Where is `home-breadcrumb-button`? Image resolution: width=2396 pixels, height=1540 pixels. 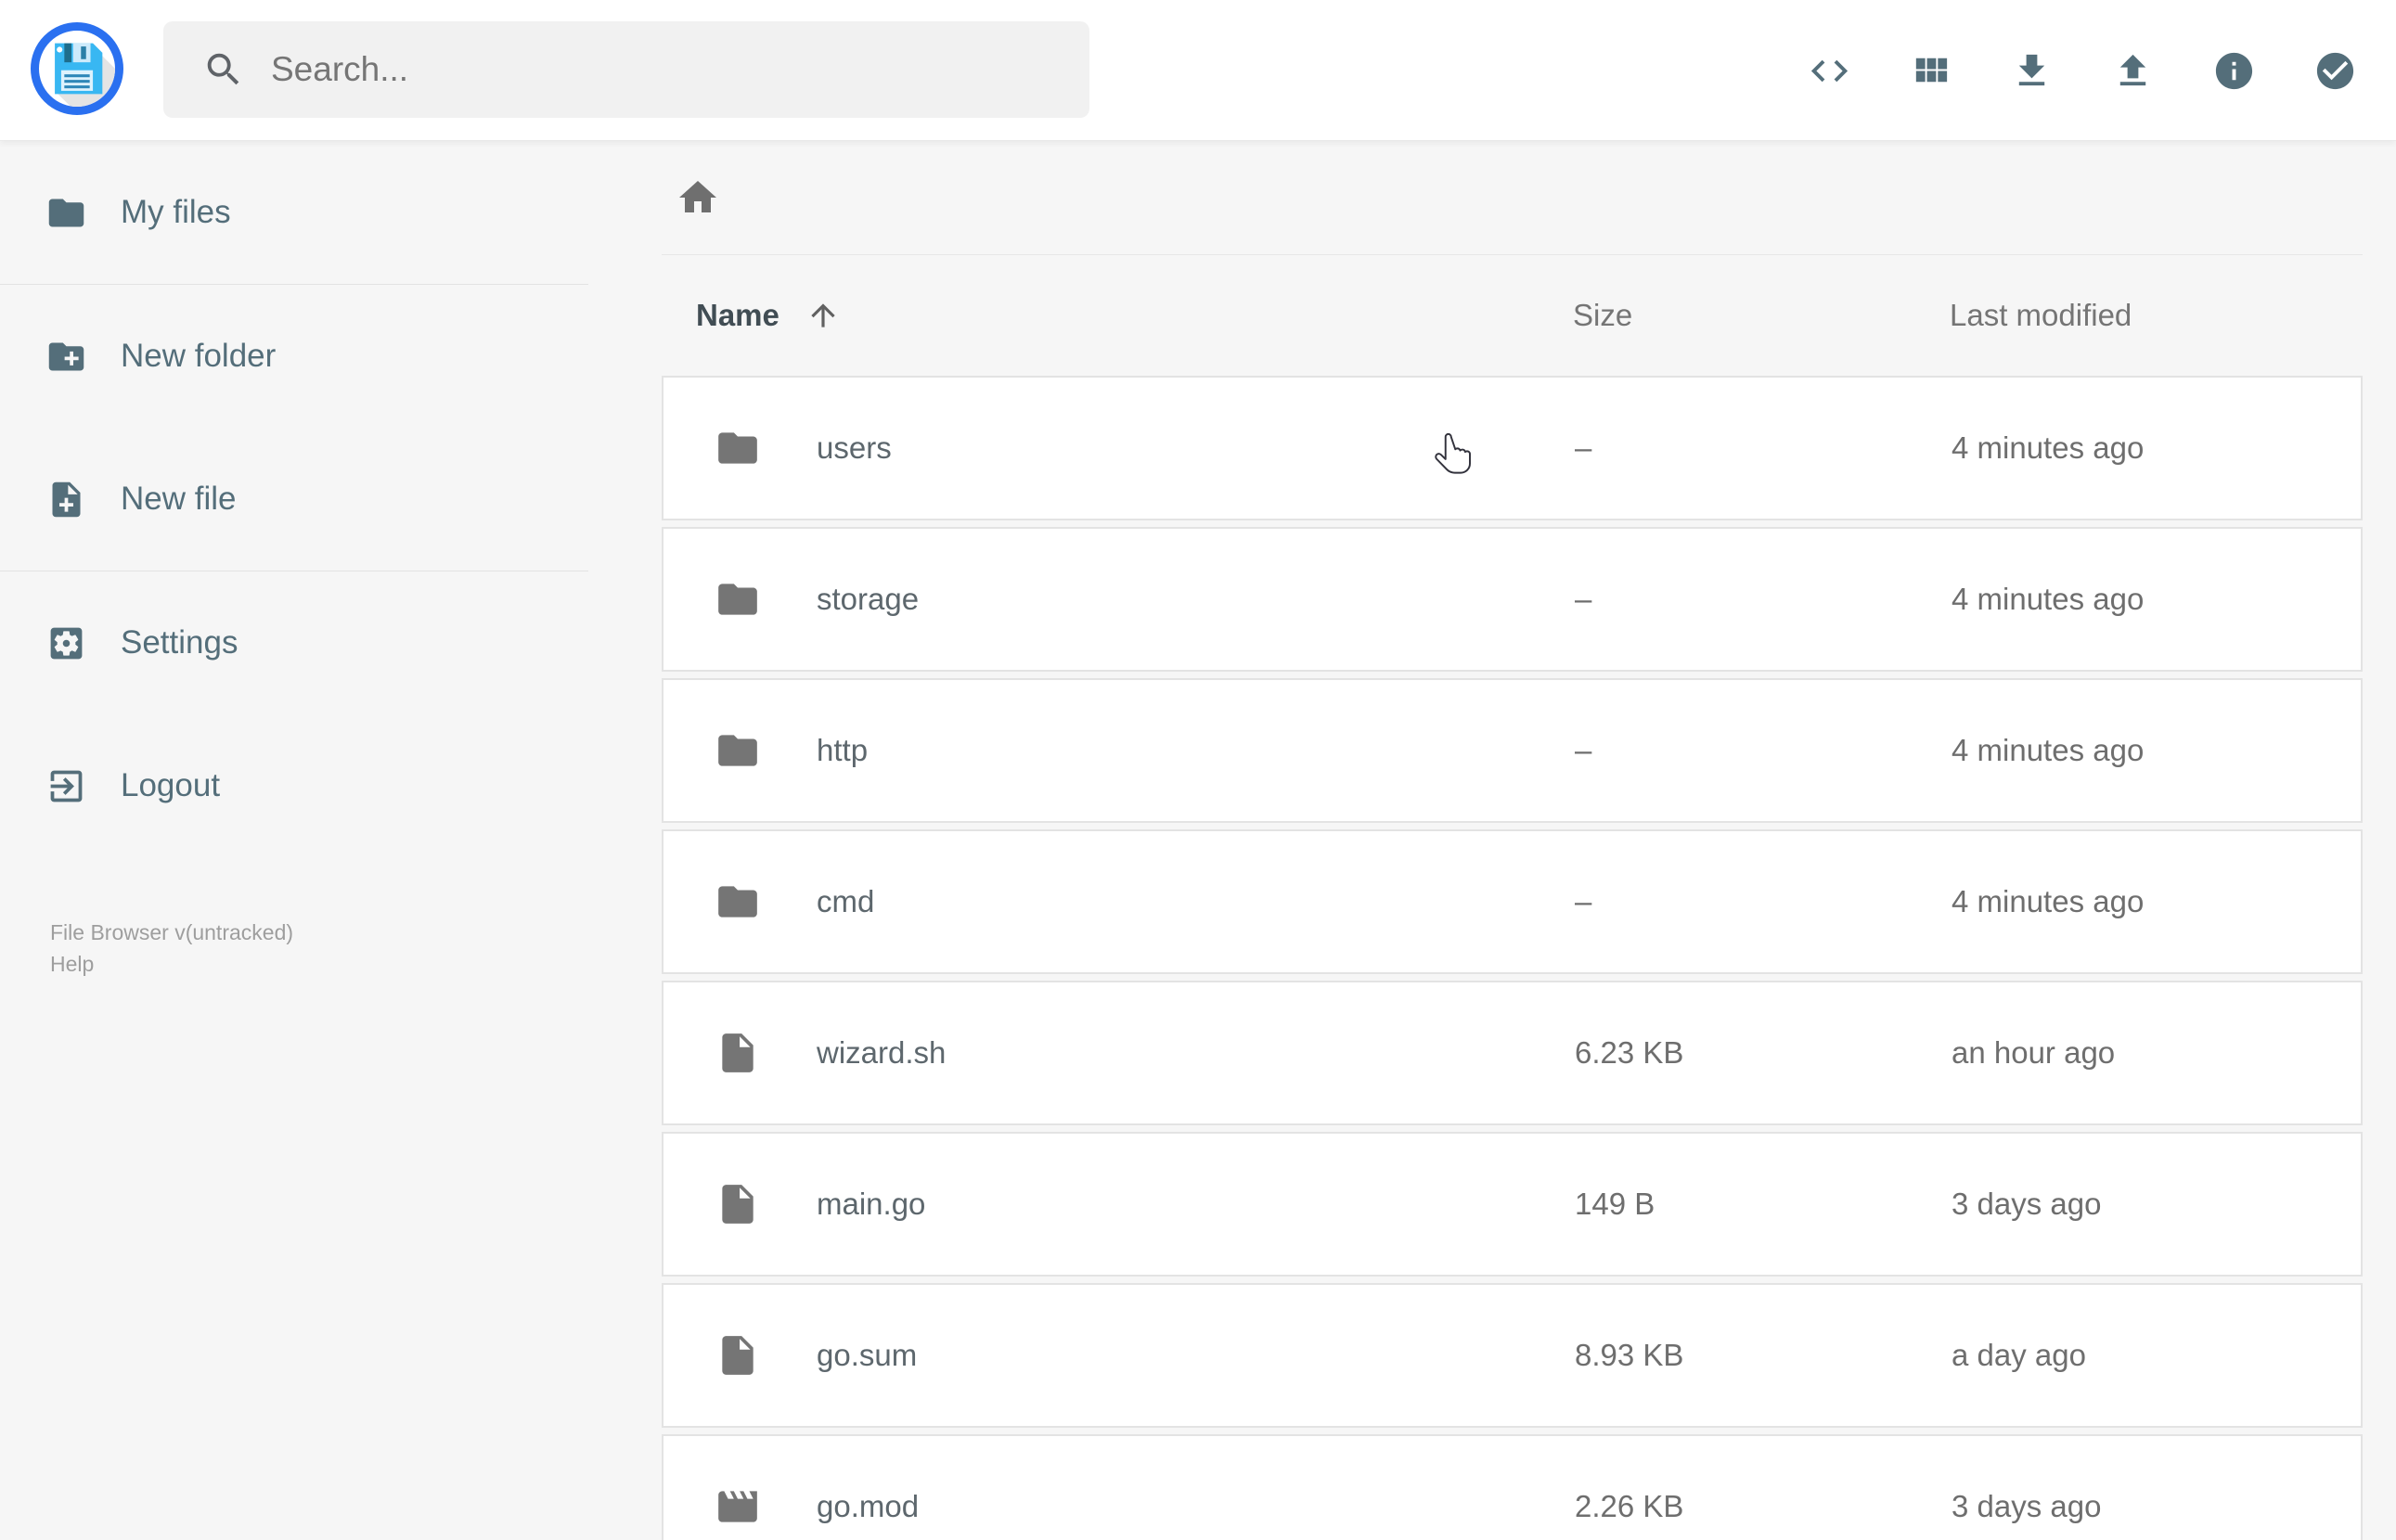 home-breadcrumb-button is located at coordinates (698, 197).